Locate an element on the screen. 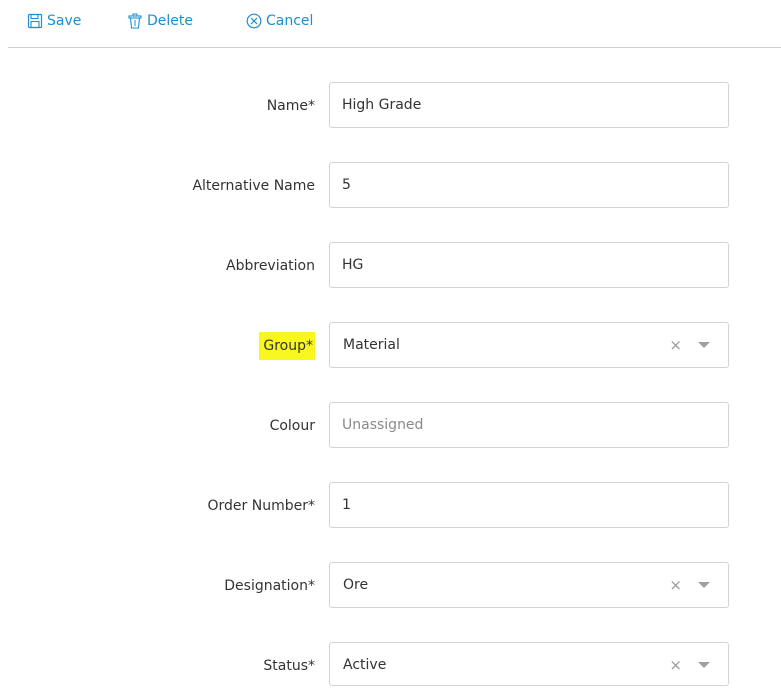 The image size is (781, 690). form-row-alternative-name: Alternative Name is located at coordinates (390, 186).